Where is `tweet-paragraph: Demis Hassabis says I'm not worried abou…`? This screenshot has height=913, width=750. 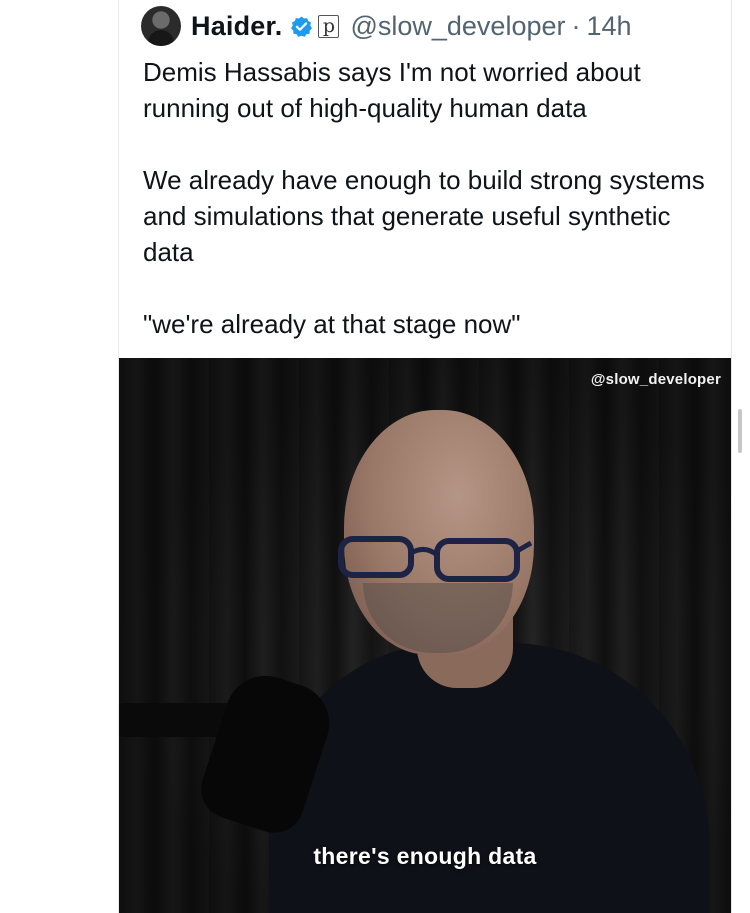 tweet-paragraph: Demis Hassabis says I'm not worried abou… is located at coordinates (392, 90).